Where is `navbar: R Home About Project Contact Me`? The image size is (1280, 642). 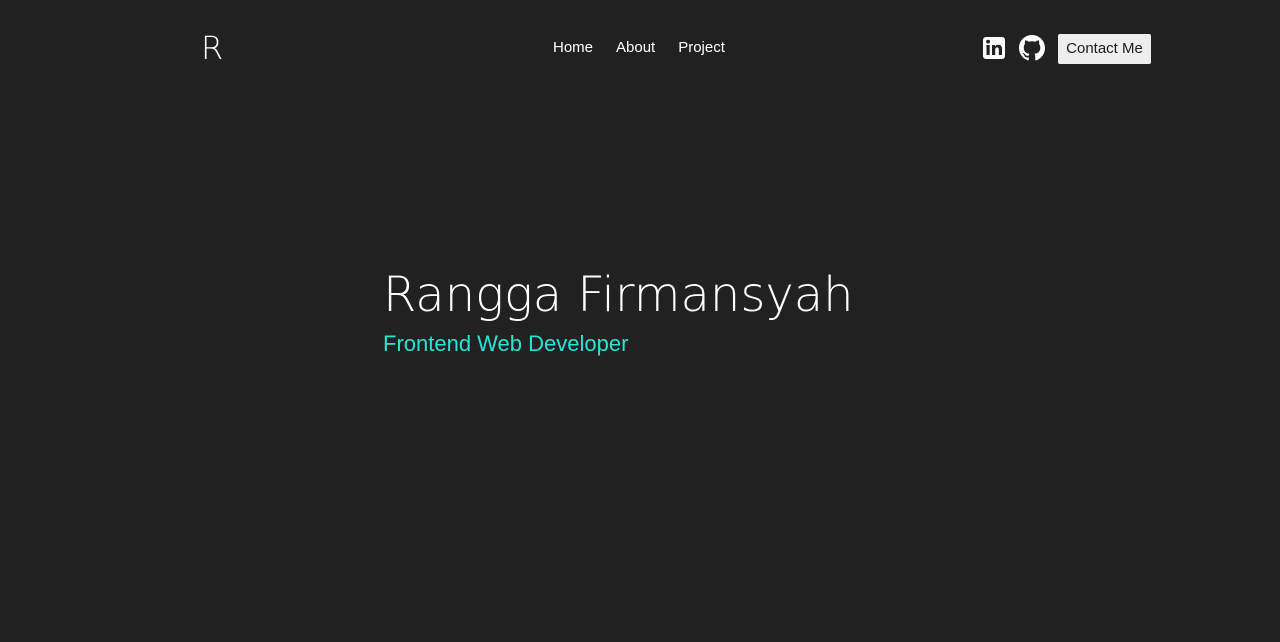
navbar: R Home About Project Contact Me is located at coordinates (640, 48).